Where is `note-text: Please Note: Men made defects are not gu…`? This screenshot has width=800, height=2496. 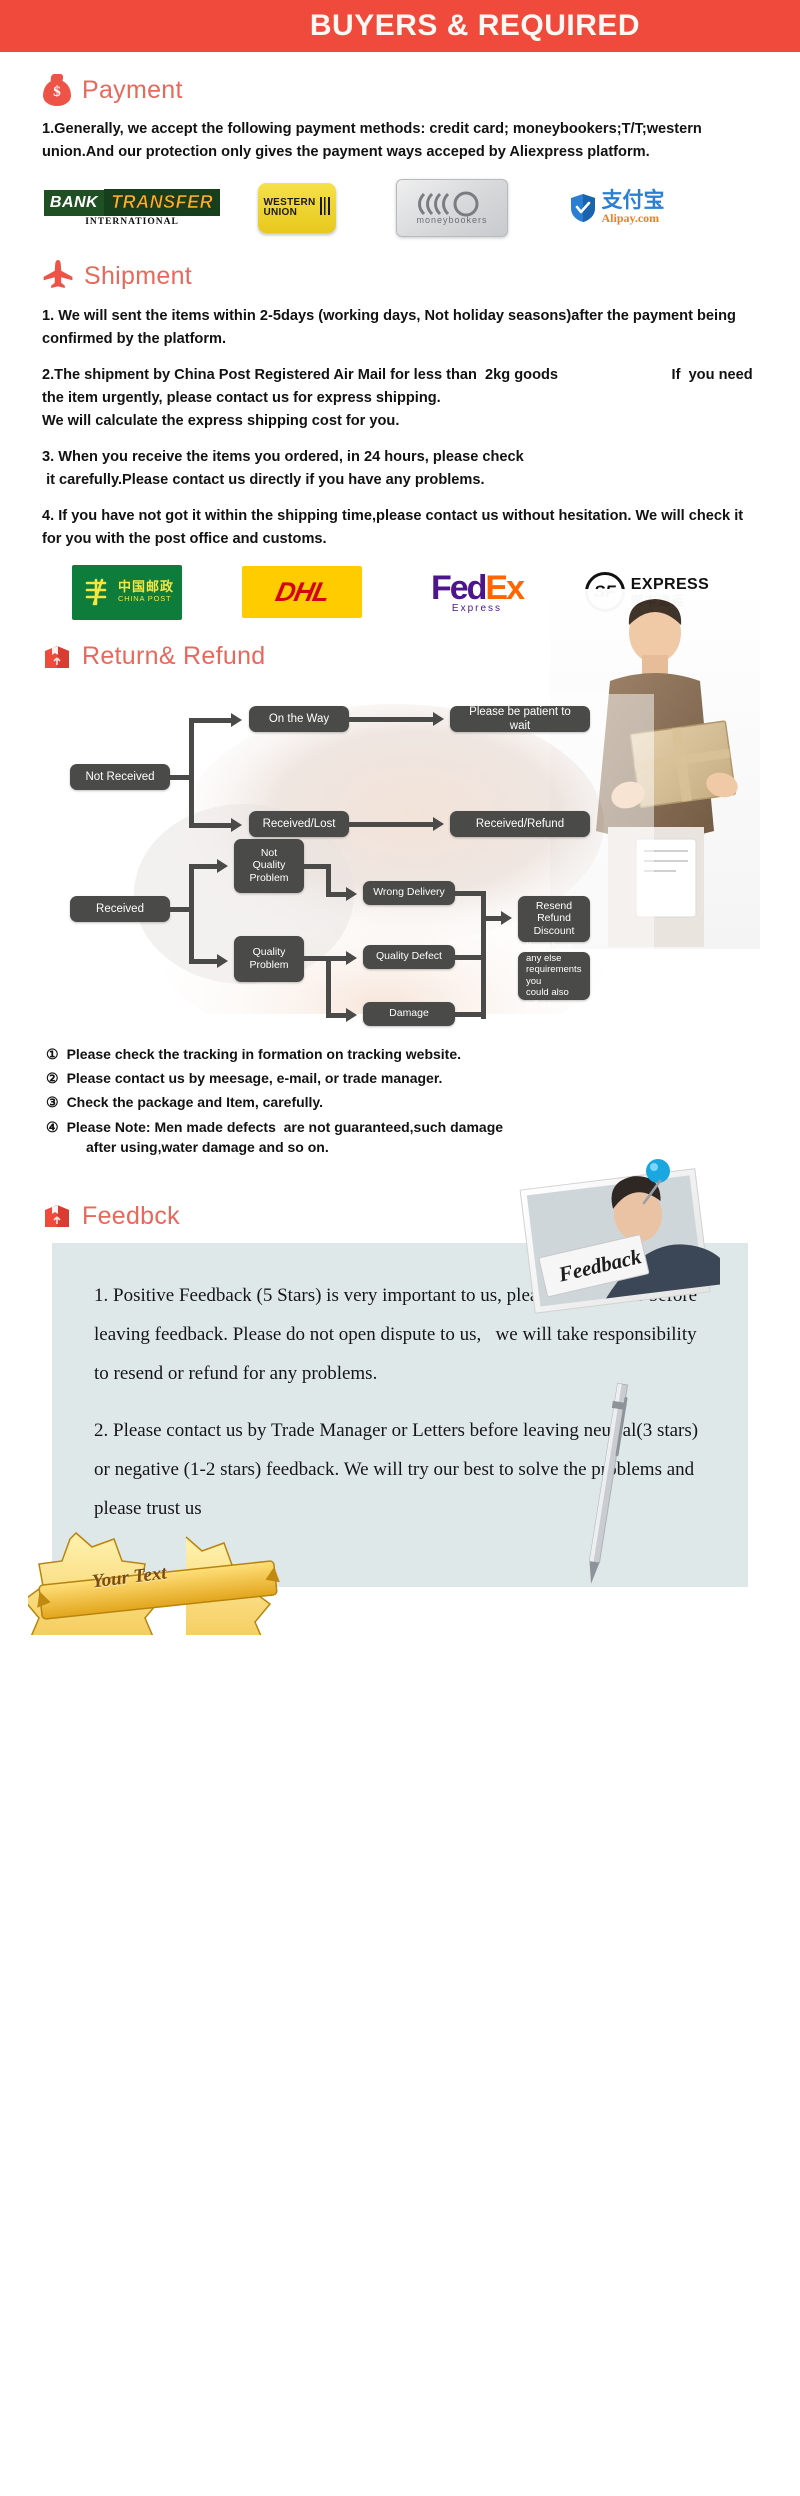 note-text: Please Note: Men made defects are not gu… is located at coordinates (285, 1136).